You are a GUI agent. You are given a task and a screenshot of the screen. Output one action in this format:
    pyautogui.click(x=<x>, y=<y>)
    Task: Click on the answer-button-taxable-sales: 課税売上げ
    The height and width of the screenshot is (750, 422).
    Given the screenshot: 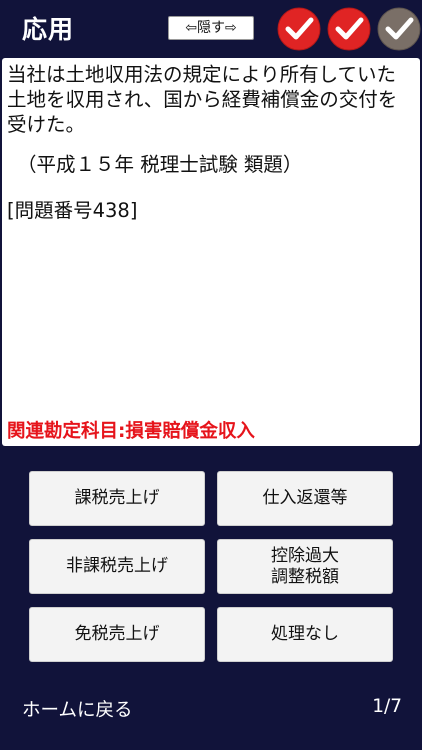 What is the action you would take?
    pyautogui.click(x=117, y=498)
    